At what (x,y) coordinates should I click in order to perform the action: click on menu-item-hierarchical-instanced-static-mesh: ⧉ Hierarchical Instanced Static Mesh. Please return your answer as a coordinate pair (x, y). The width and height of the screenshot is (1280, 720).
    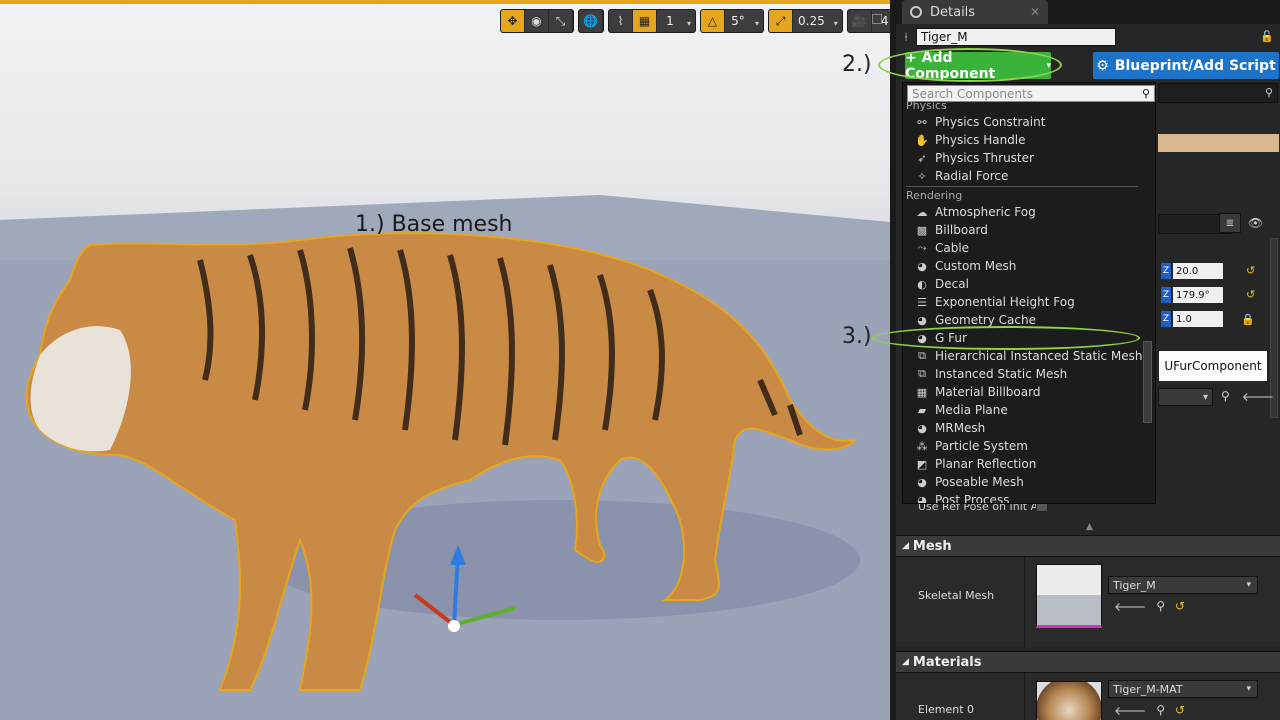
    Looking at the image, I should click on (1029, 356).